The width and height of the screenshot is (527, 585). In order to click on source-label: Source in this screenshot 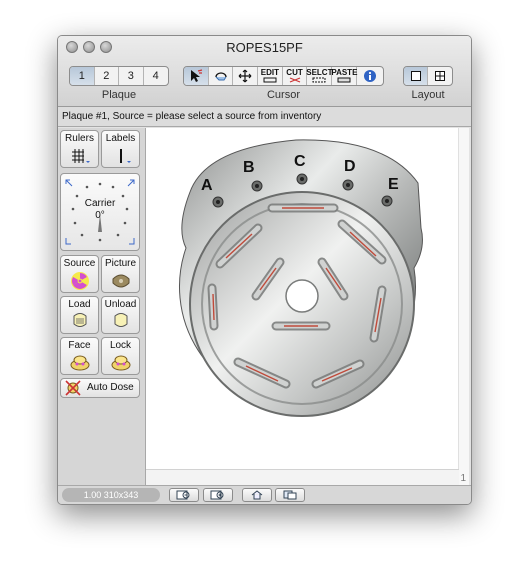, I will do `click(79, 263)`.